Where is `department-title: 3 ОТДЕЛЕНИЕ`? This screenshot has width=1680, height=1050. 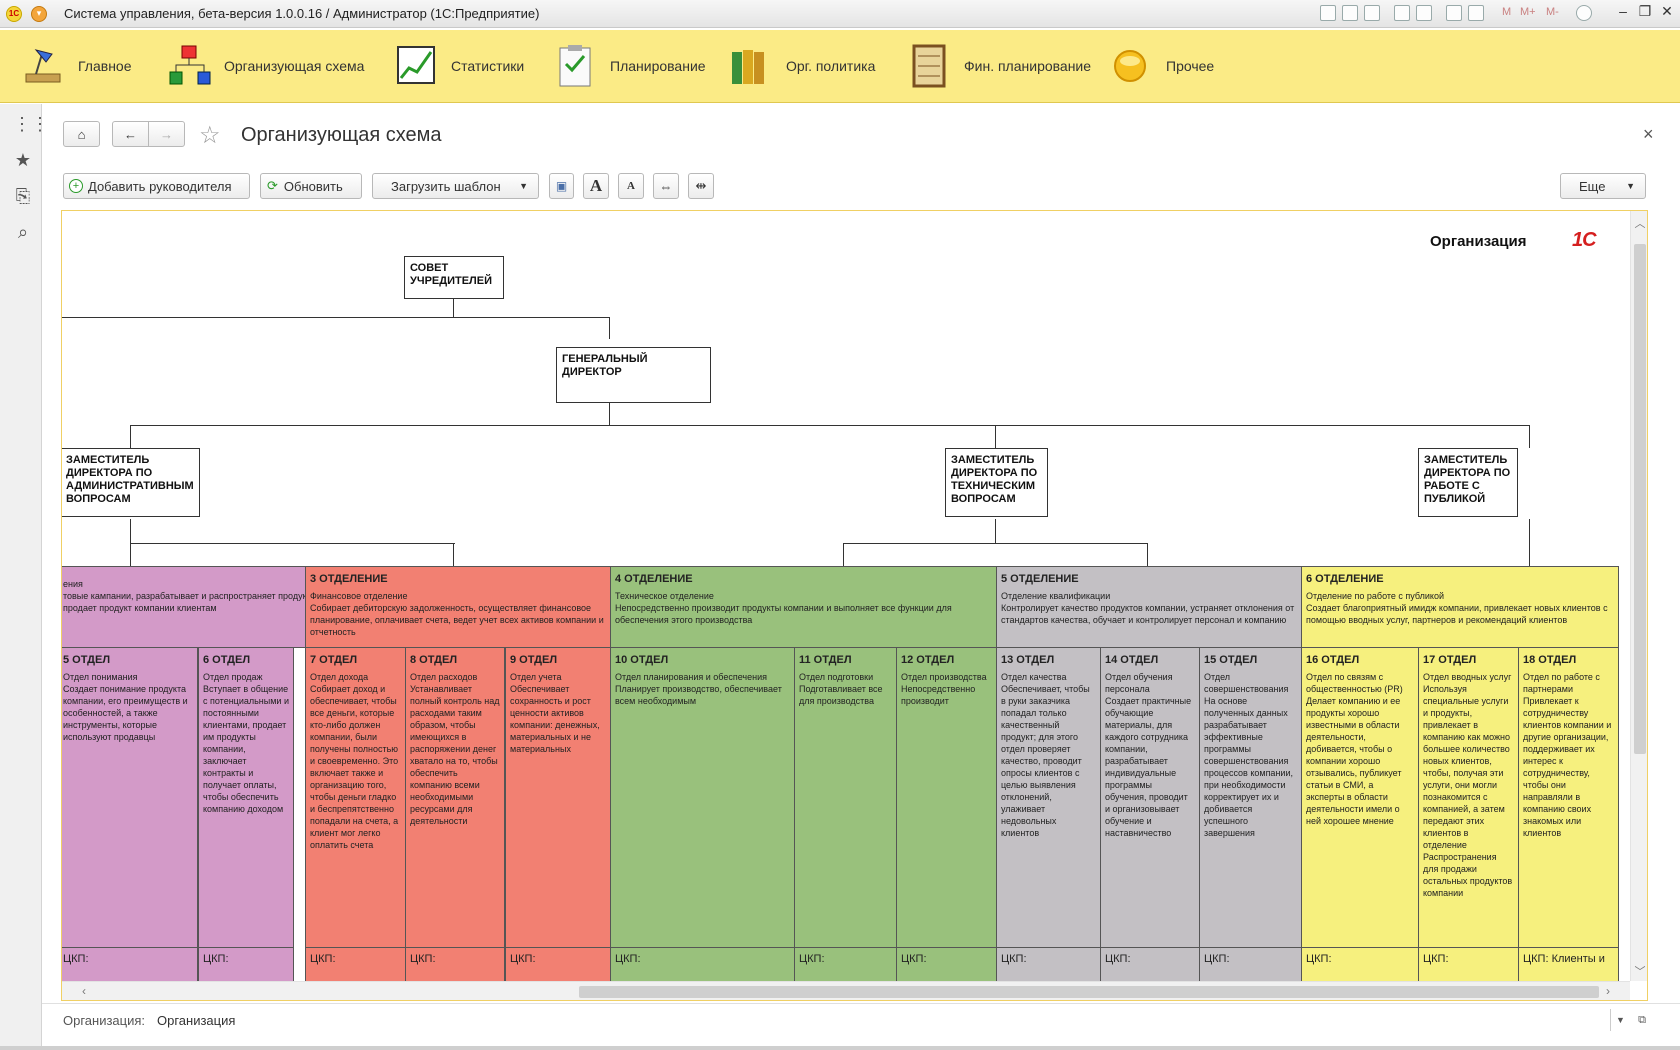
department-title: 3 ОТДЕЛЕНИЕ is located at coordinates (349, 579).